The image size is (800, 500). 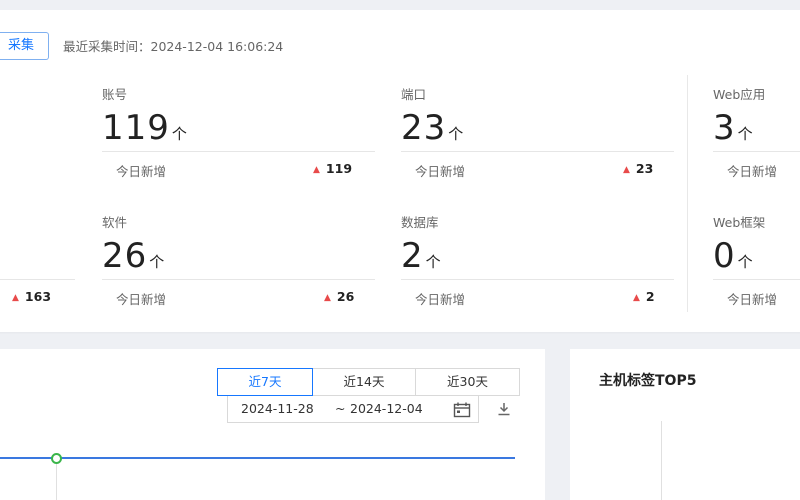 I want to click on stat-value: 0个, so click(x=733, y=256).